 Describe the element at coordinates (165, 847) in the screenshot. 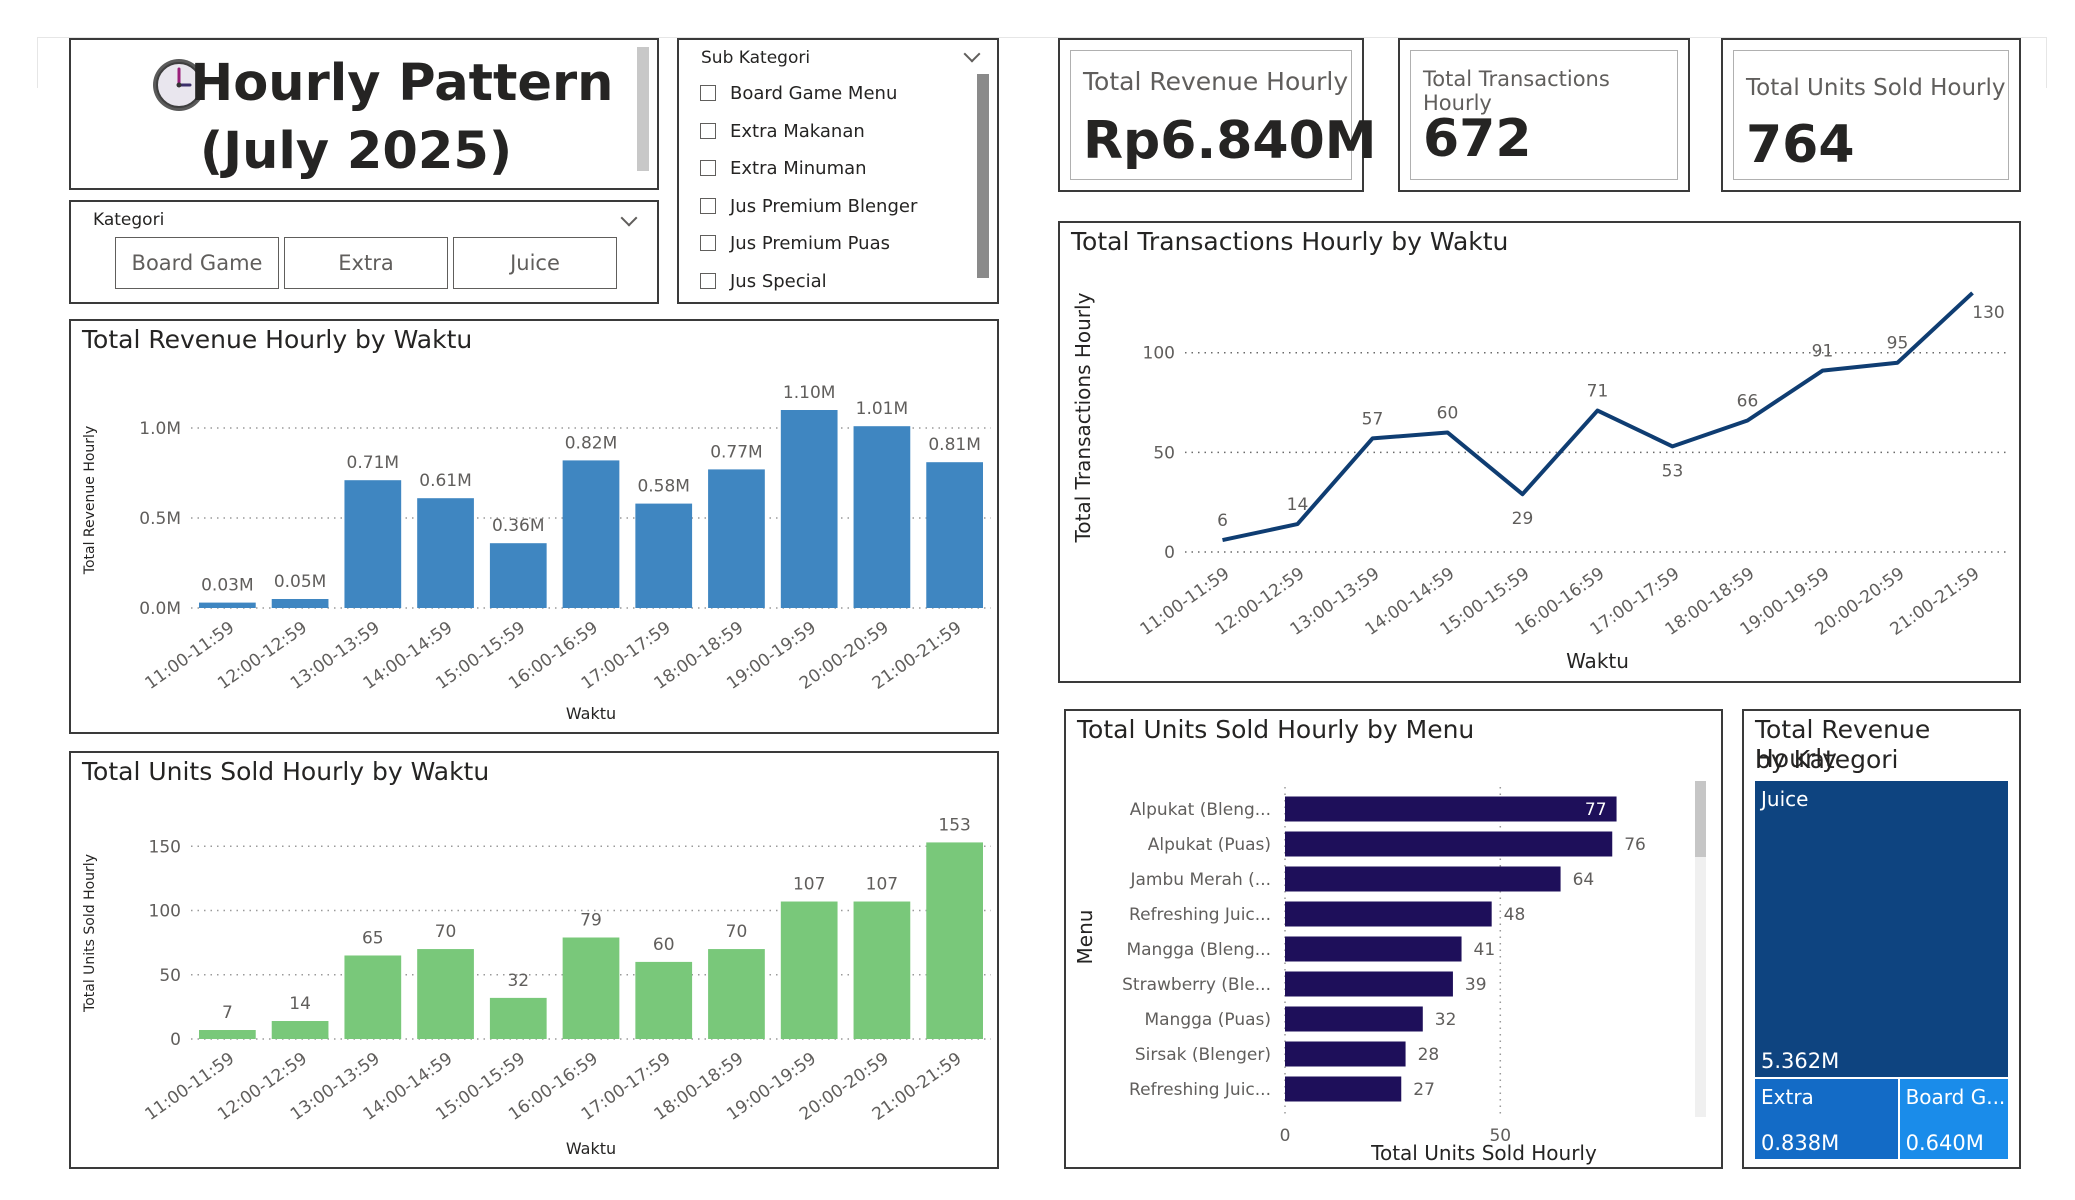

I see `y-tick-label: 150` at that location.